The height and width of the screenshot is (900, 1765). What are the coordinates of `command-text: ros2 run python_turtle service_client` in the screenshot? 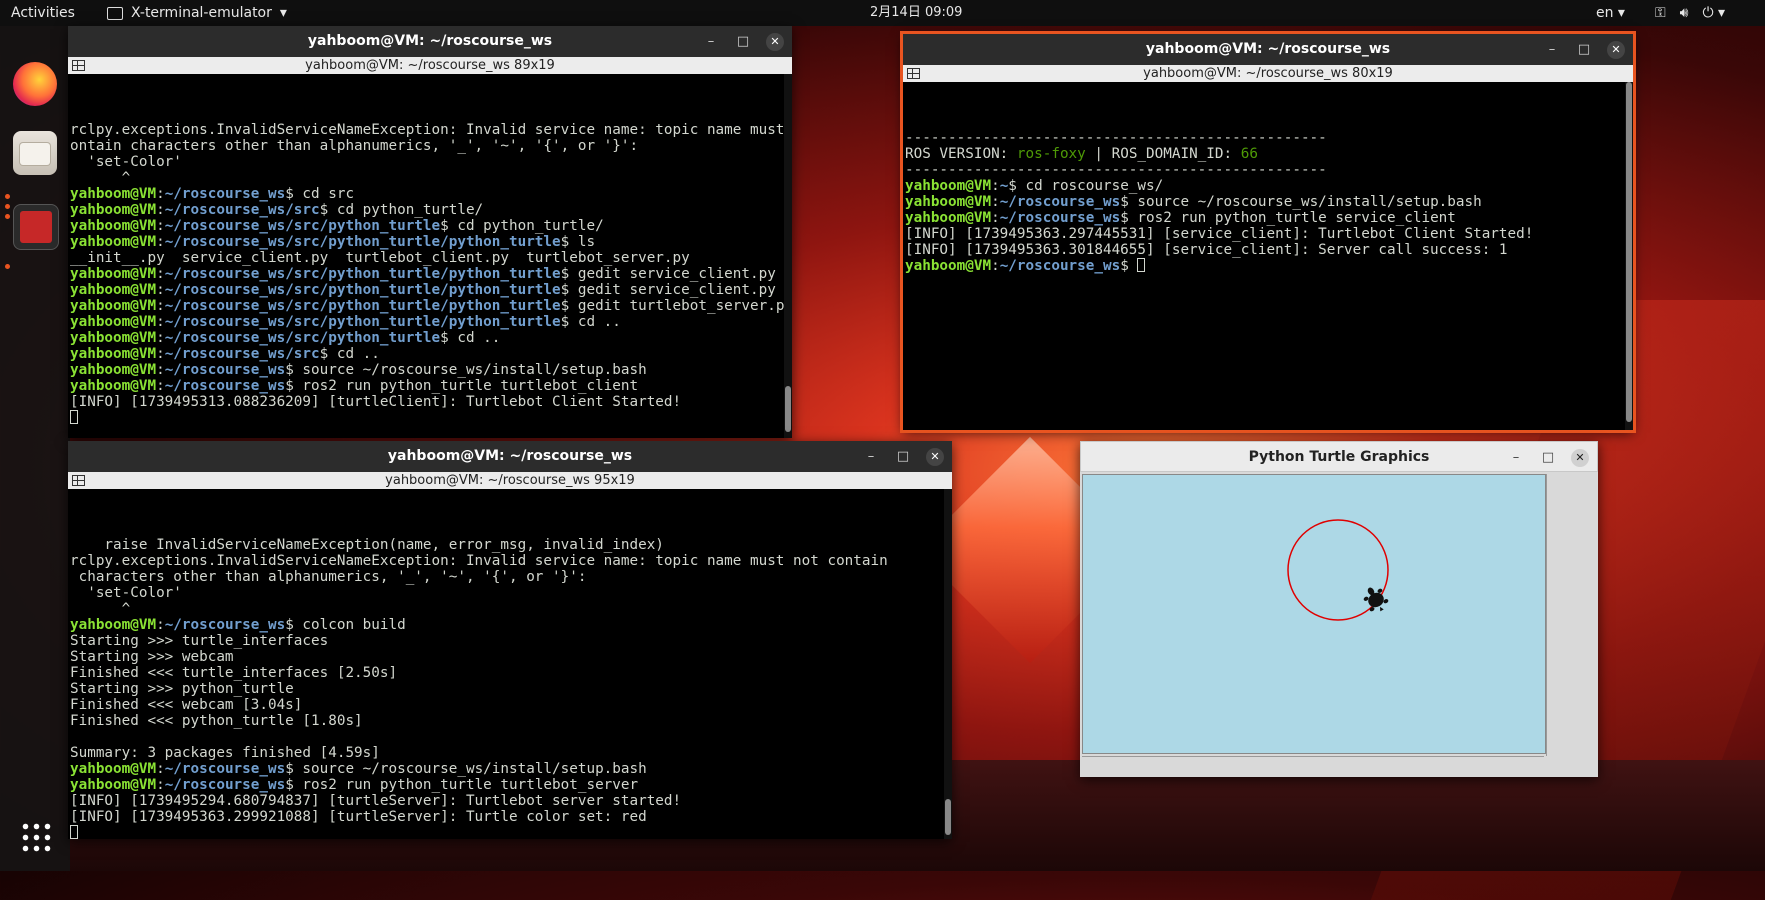 It's located at (1292, 218).